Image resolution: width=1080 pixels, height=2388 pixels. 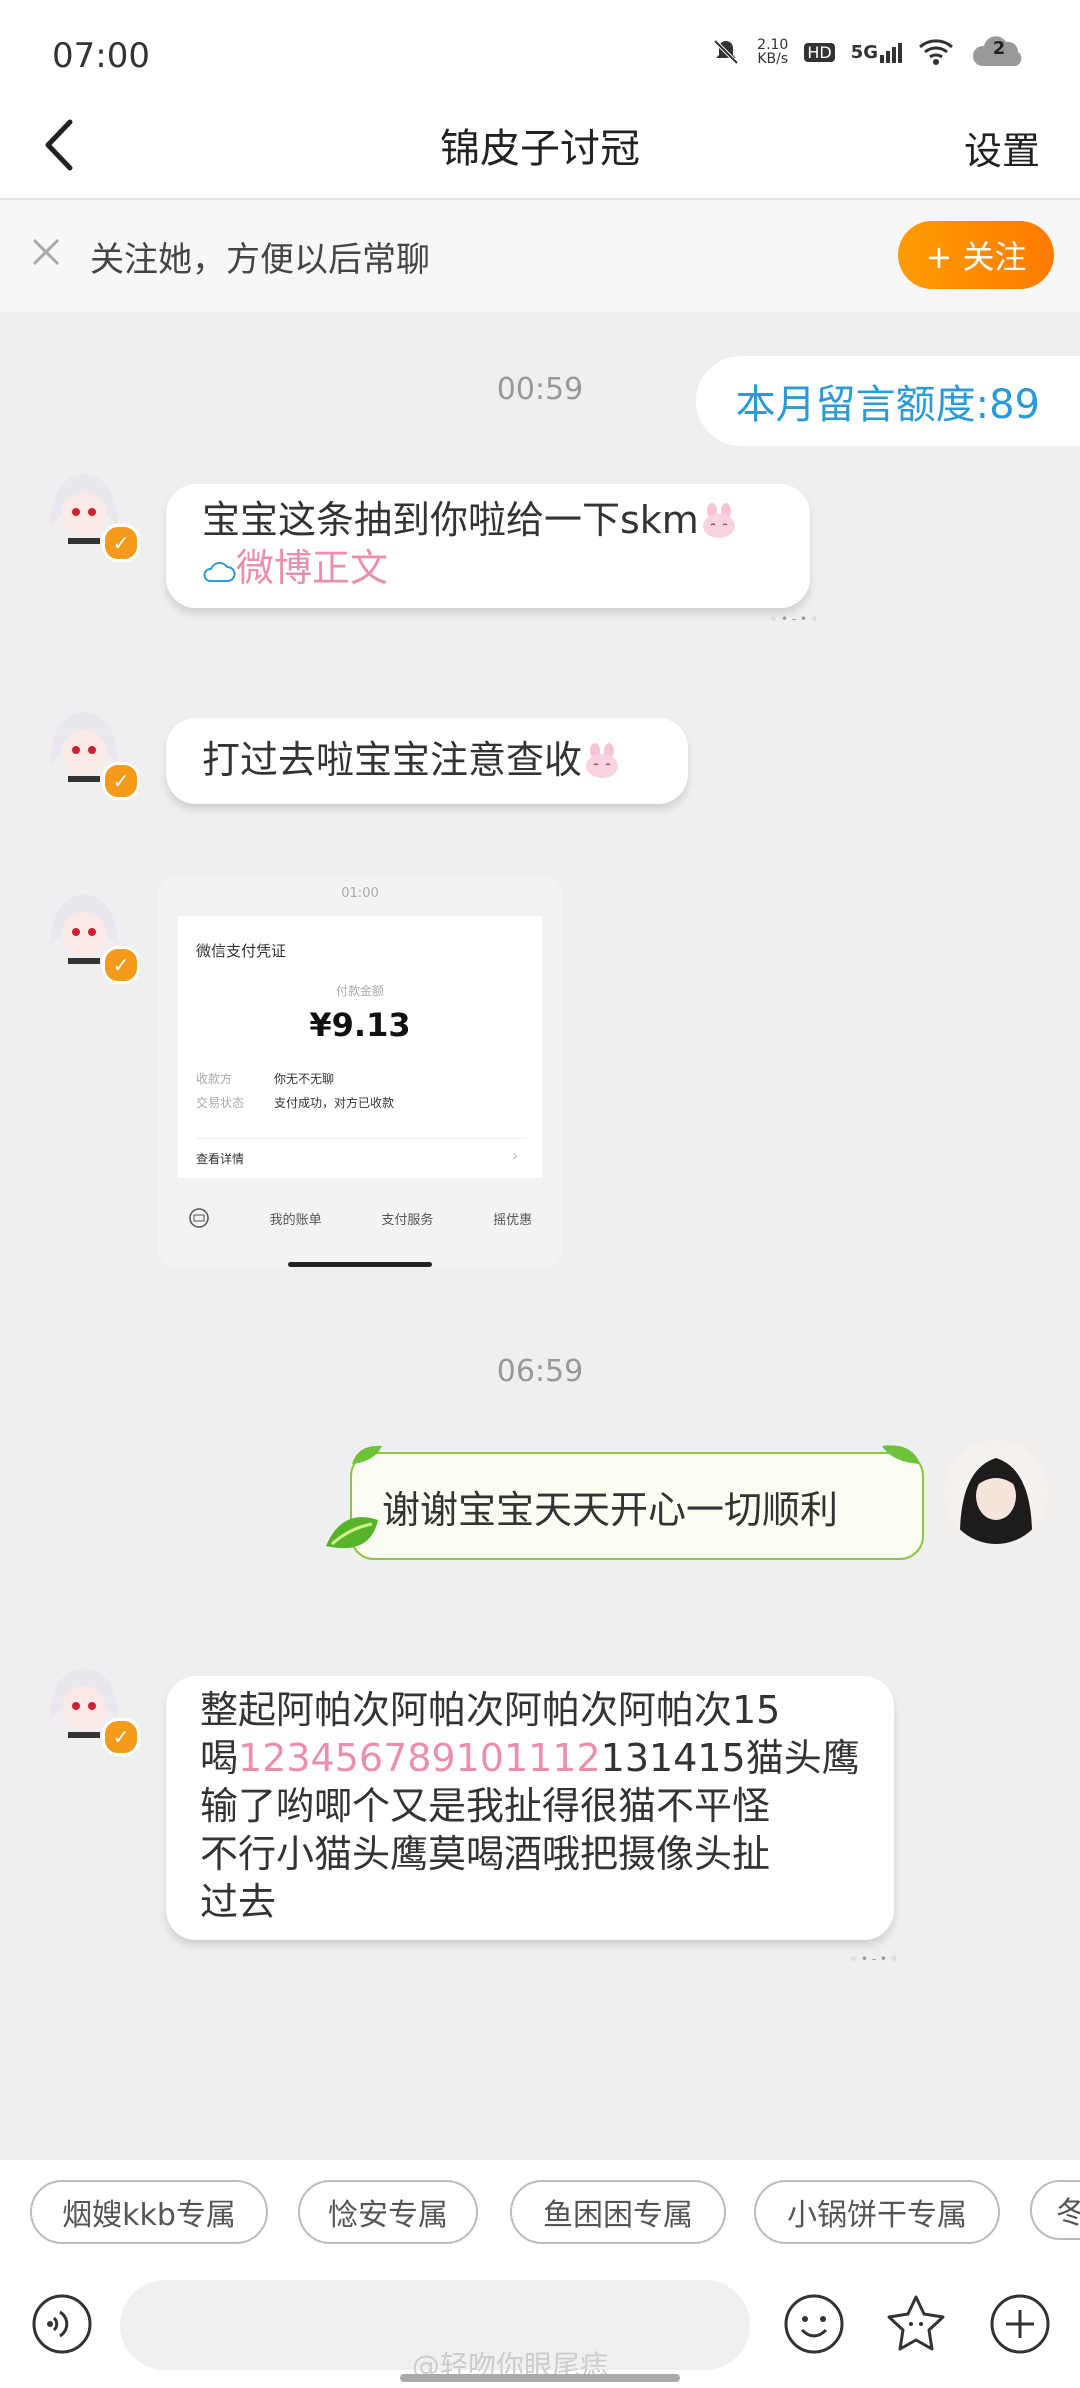 I want to click on user-photo-icon, so click(x=996, y=1492).